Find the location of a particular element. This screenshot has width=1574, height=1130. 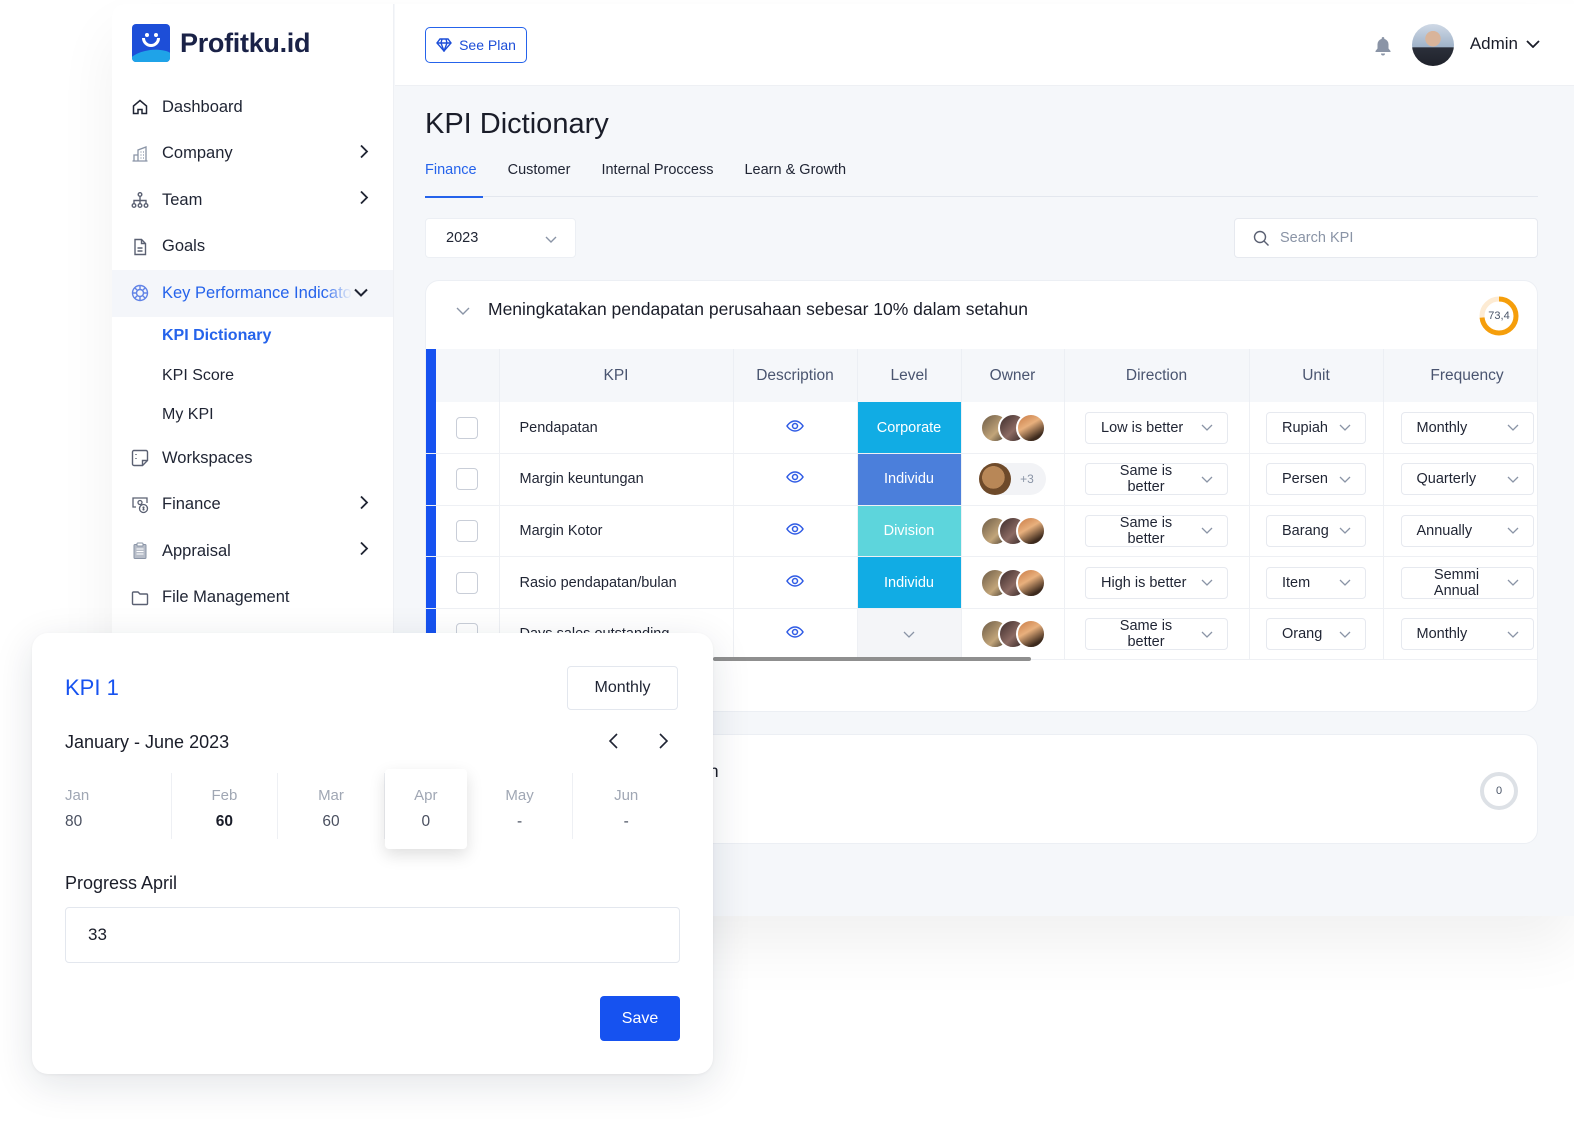

frequency-cell: Annually is located at coordinates (1460, 531).